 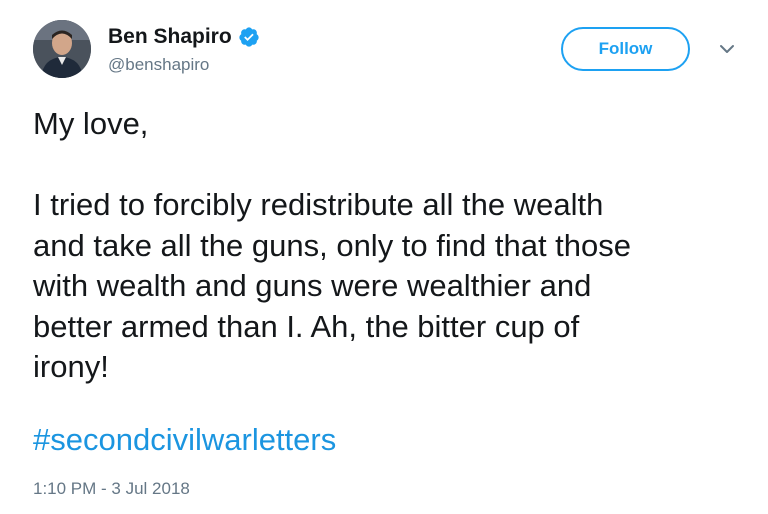 I want to click on verified-badge-icon, so click(x=249, y=37).